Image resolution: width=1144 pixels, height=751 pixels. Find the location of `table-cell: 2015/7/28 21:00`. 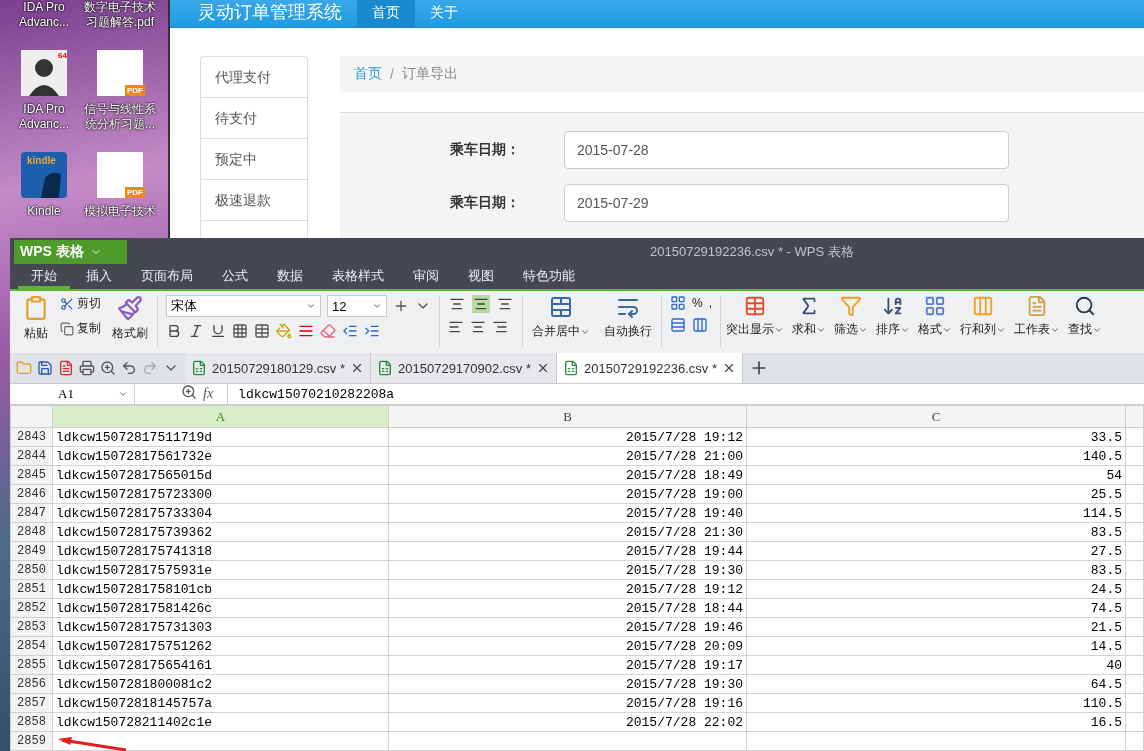

table-cell: 2015/7/28 21:00 is located at coordinates (567, 456).